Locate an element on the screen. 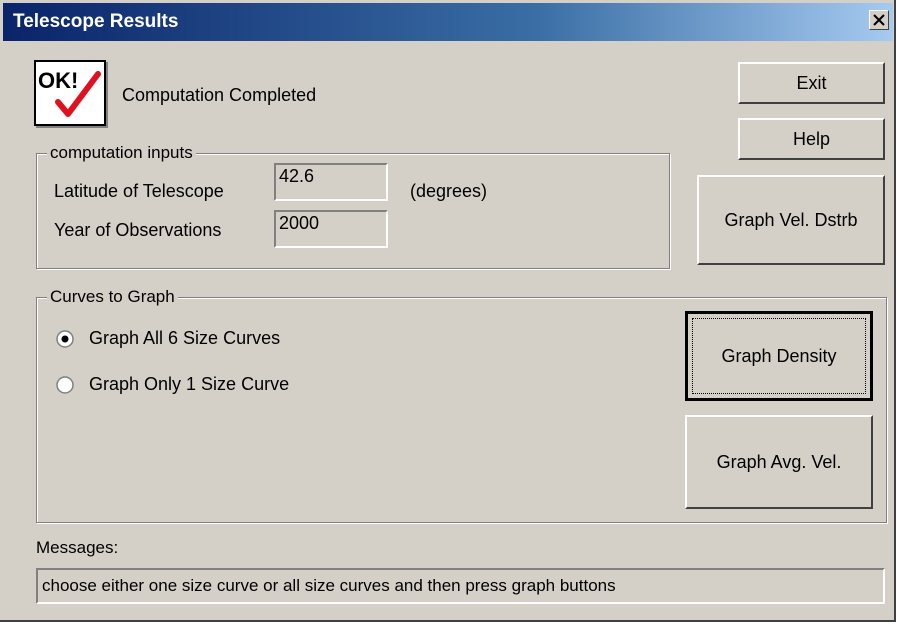 This screenshot has width=901, height=632. ok-check-icon: OK! is located at coordinates (70, 93).